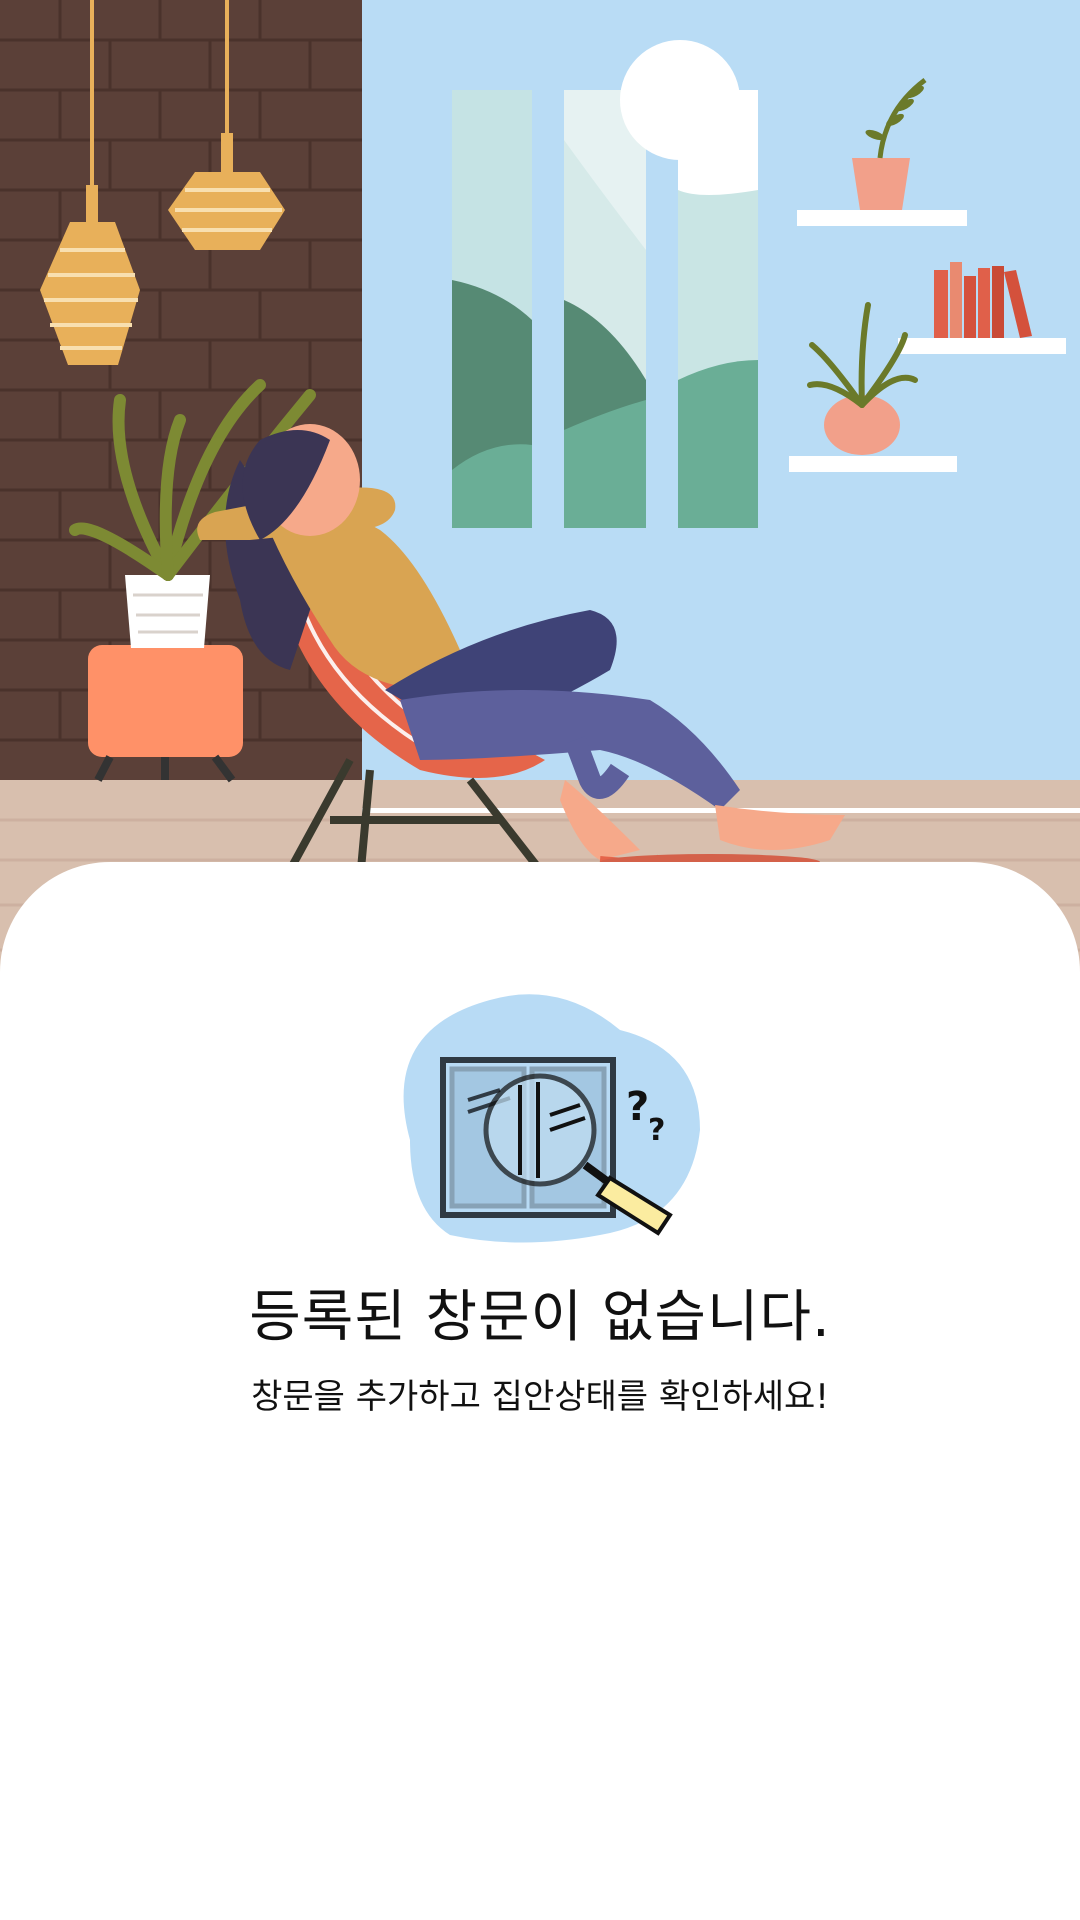 Image resolution: width=1080 pixels, height=1920 pixels. I want to click on empty-state-title: 등록된 창문이 없습니다., so click(540, 1317).